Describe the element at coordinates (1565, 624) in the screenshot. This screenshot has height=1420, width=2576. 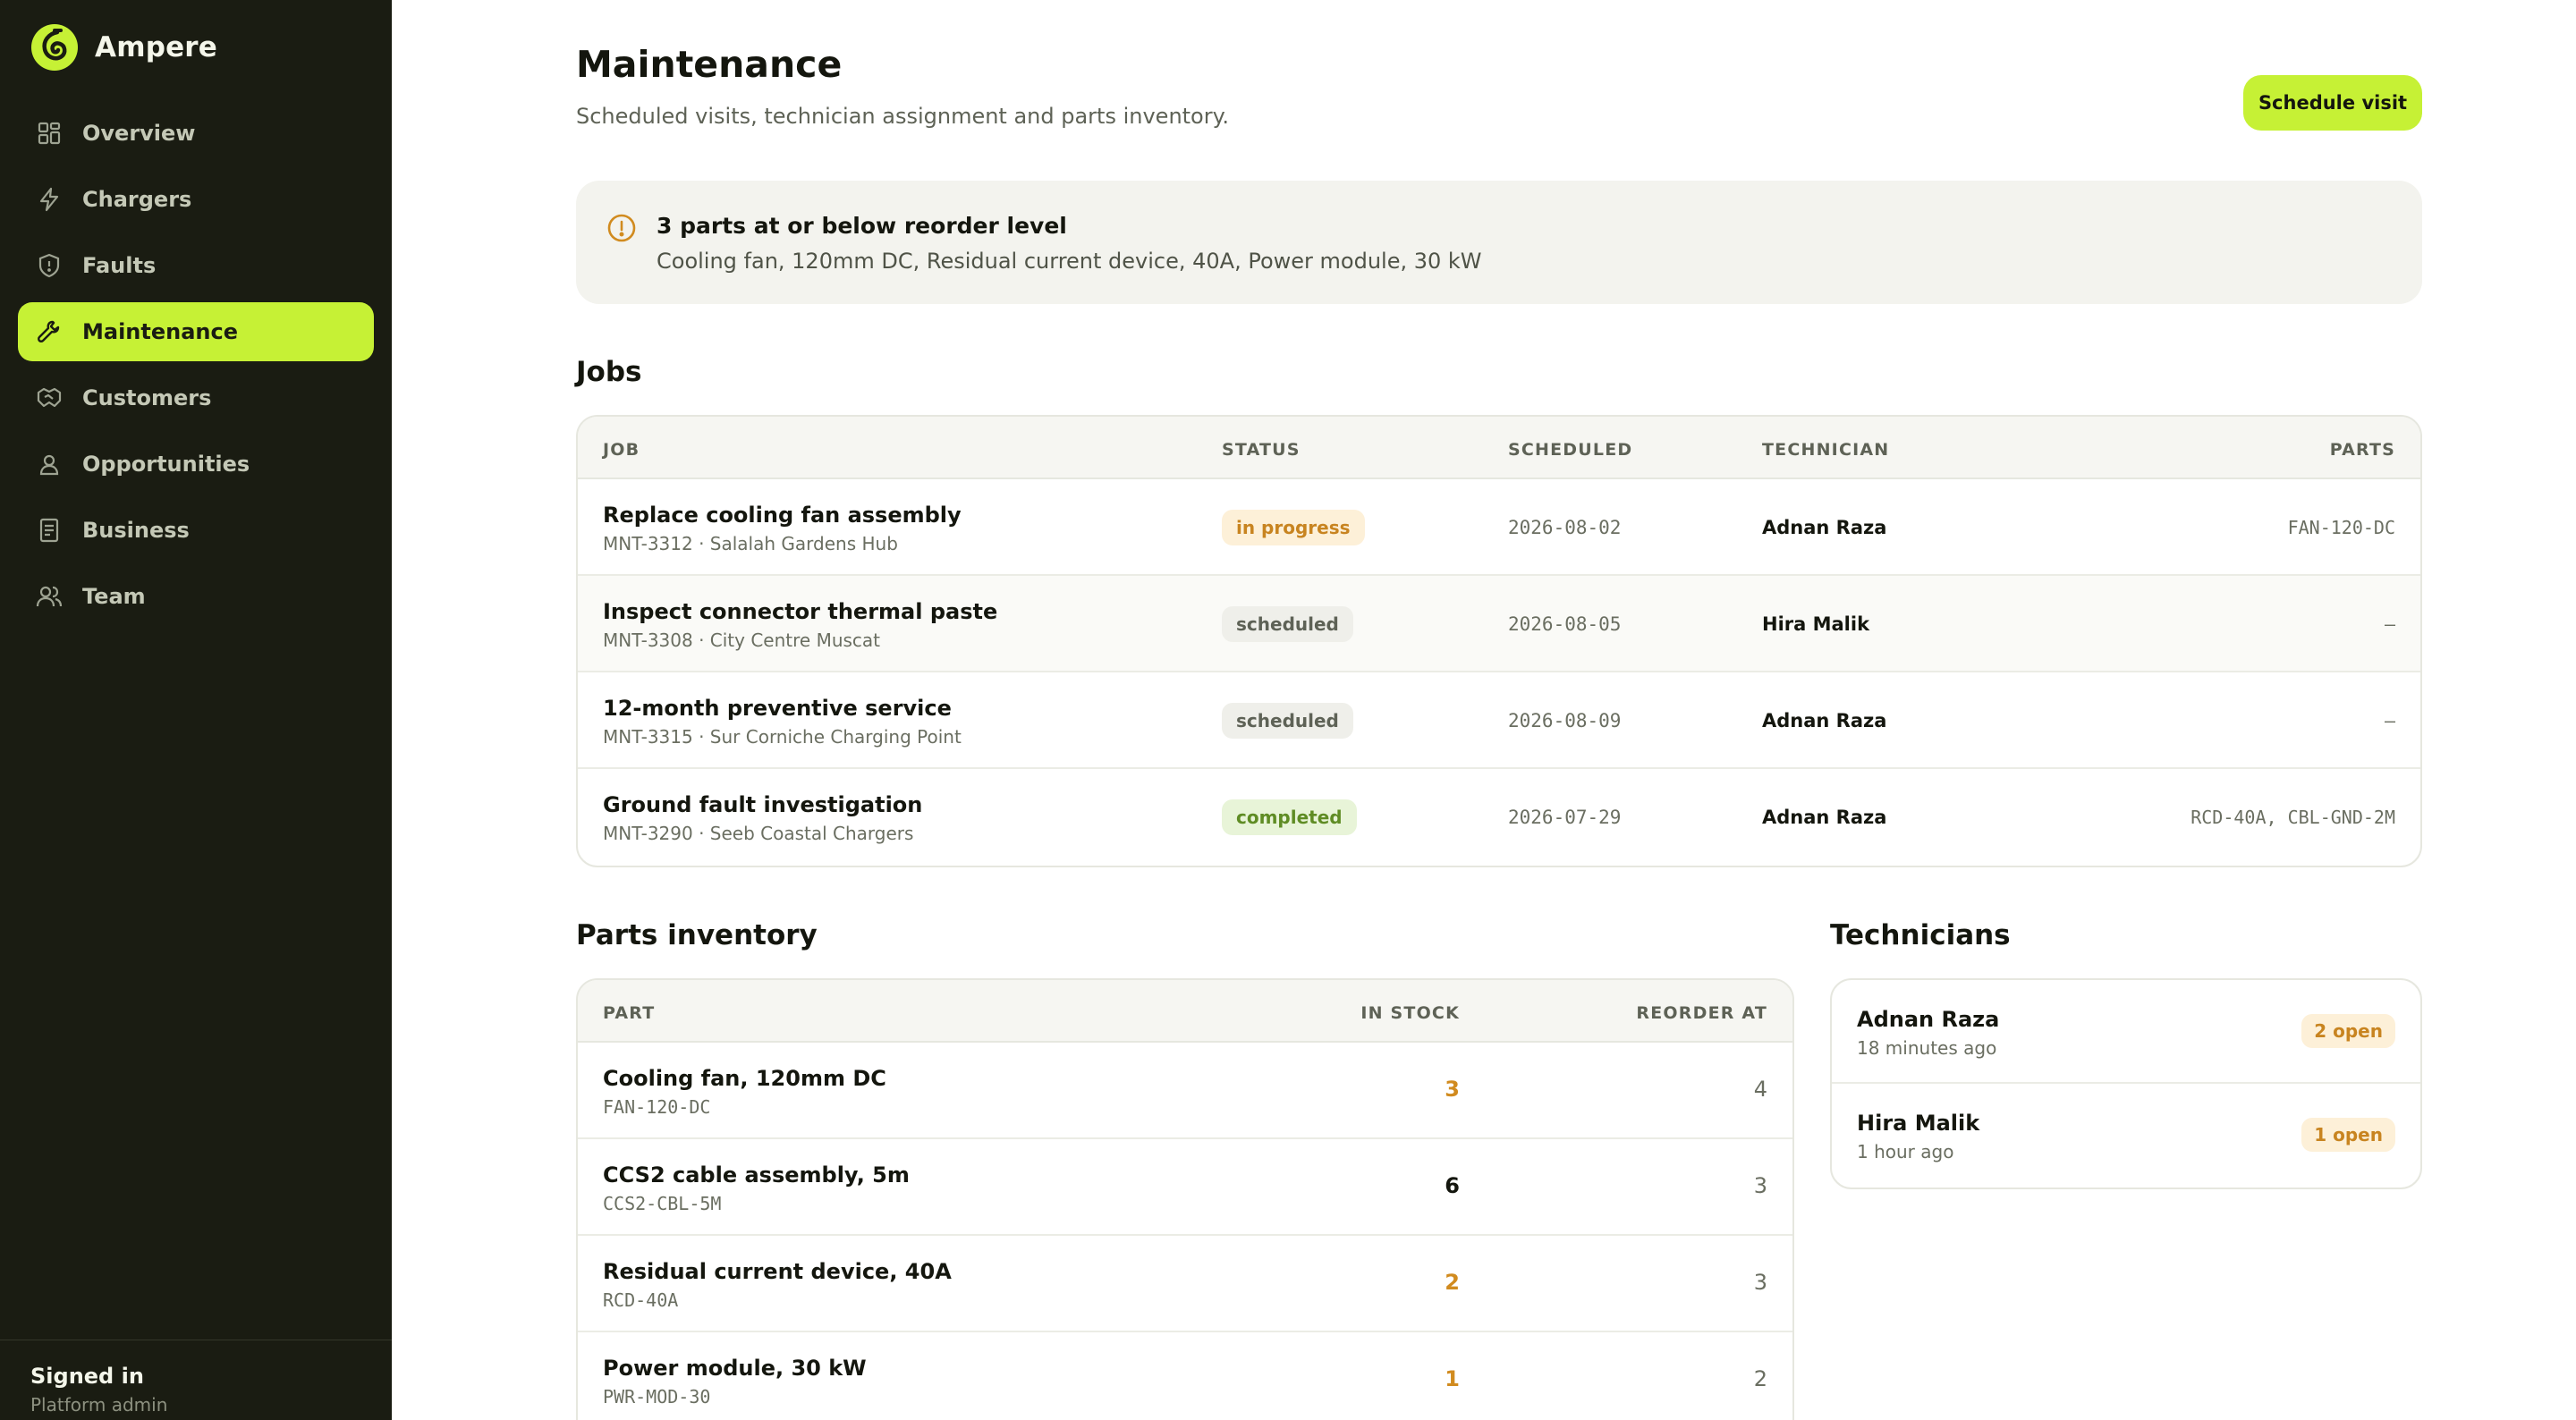
I see `scheduled-date: 2026-08-05` at that location.